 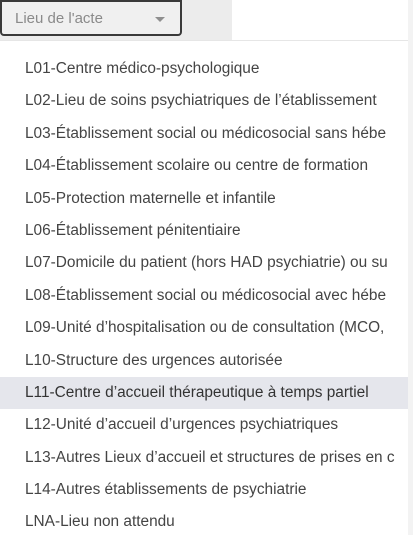 I want to click on menu-item: L10-Structure des urgences autorisée, so click(x=206, y=361).